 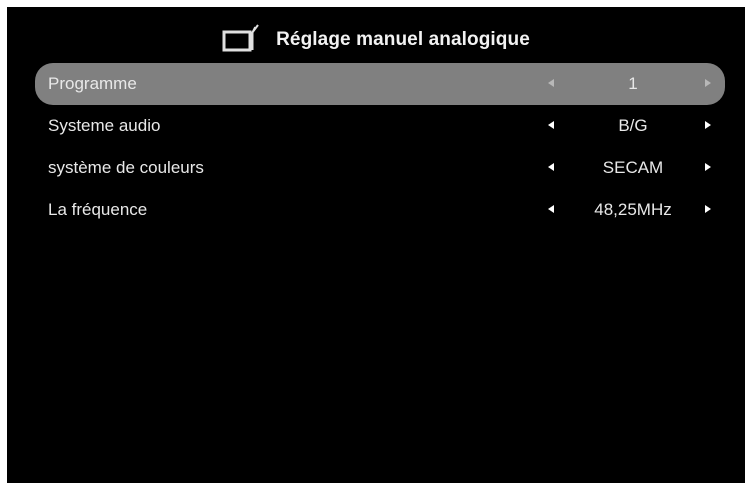 What do you see at coordinates (104, 125) in the screenshot?
I see `row-label: Systeme audio` at bounding box center [104, 125].